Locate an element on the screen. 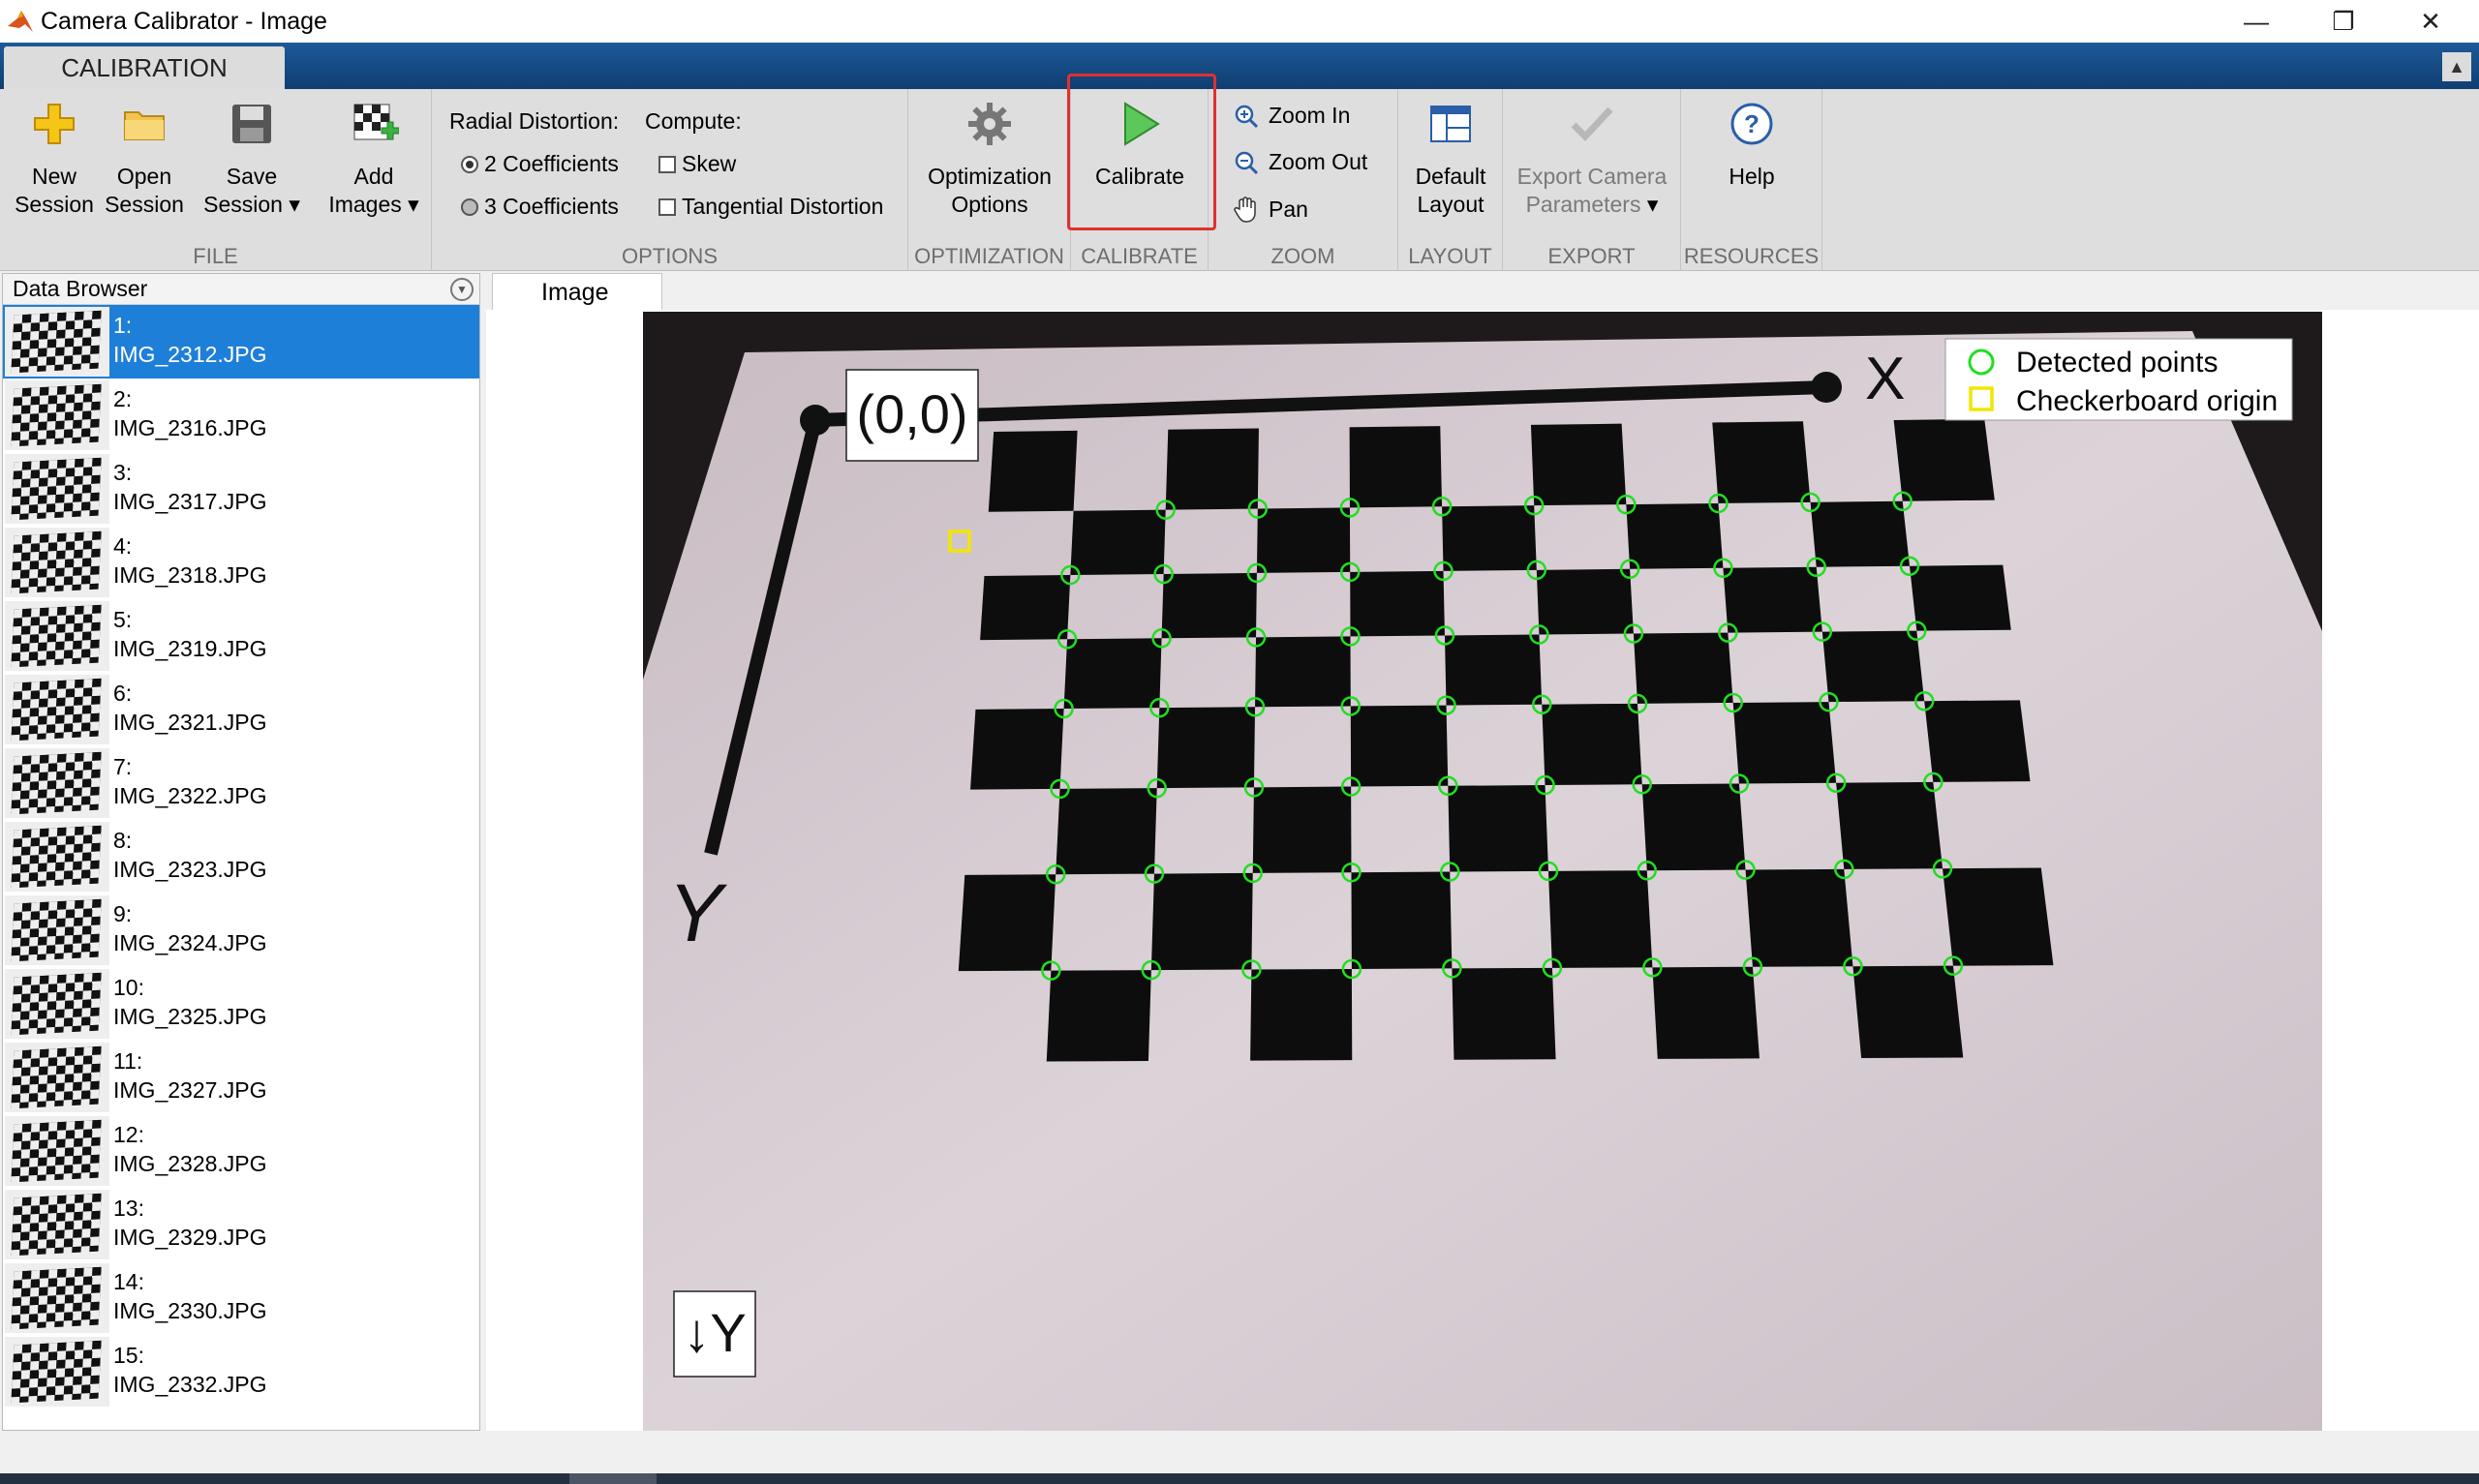 Image resolution: width=2479 pixels, height=1484 pixels. list-item: 12: IMG_2328.JPG is located at coordinates (241, 1151).